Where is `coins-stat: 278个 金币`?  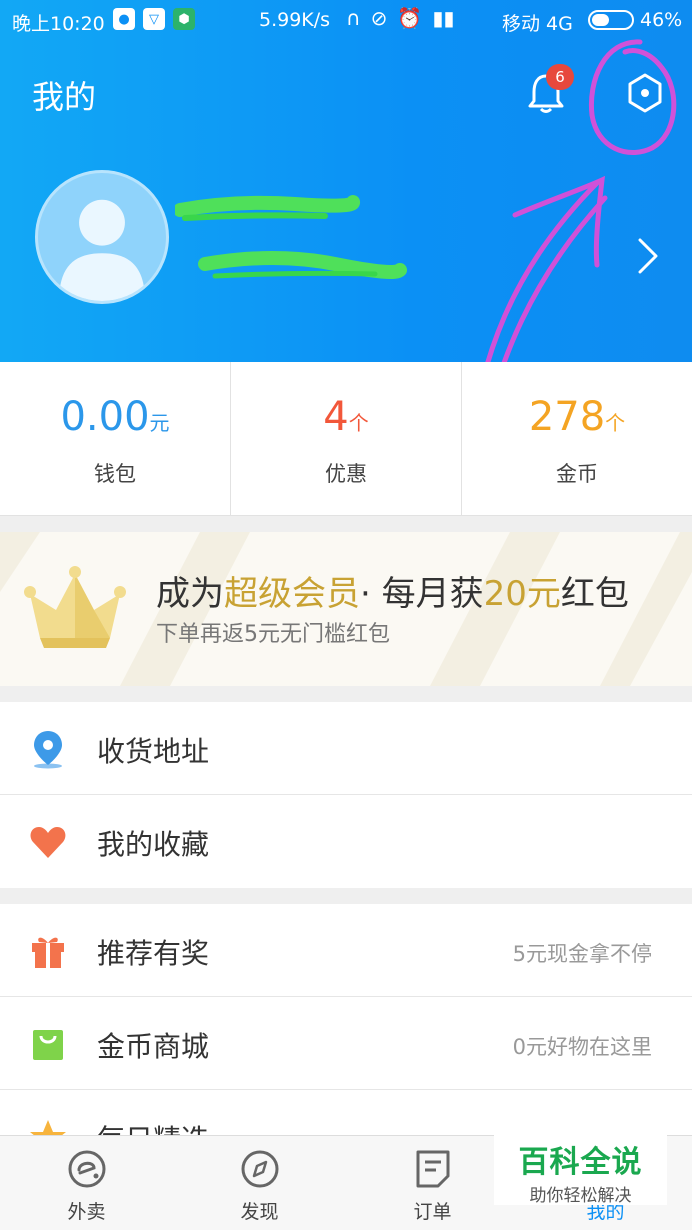 coins-stat: 278个 金币 is located at coordinates (577, 438).